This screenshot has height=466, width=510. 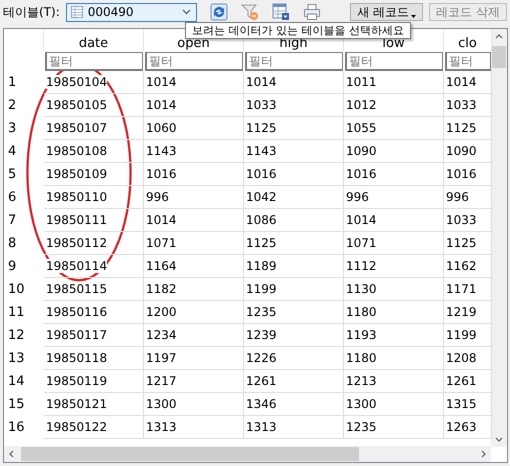 I want to click on new-record-button: 새 레코드, so click(x=387, y=12).